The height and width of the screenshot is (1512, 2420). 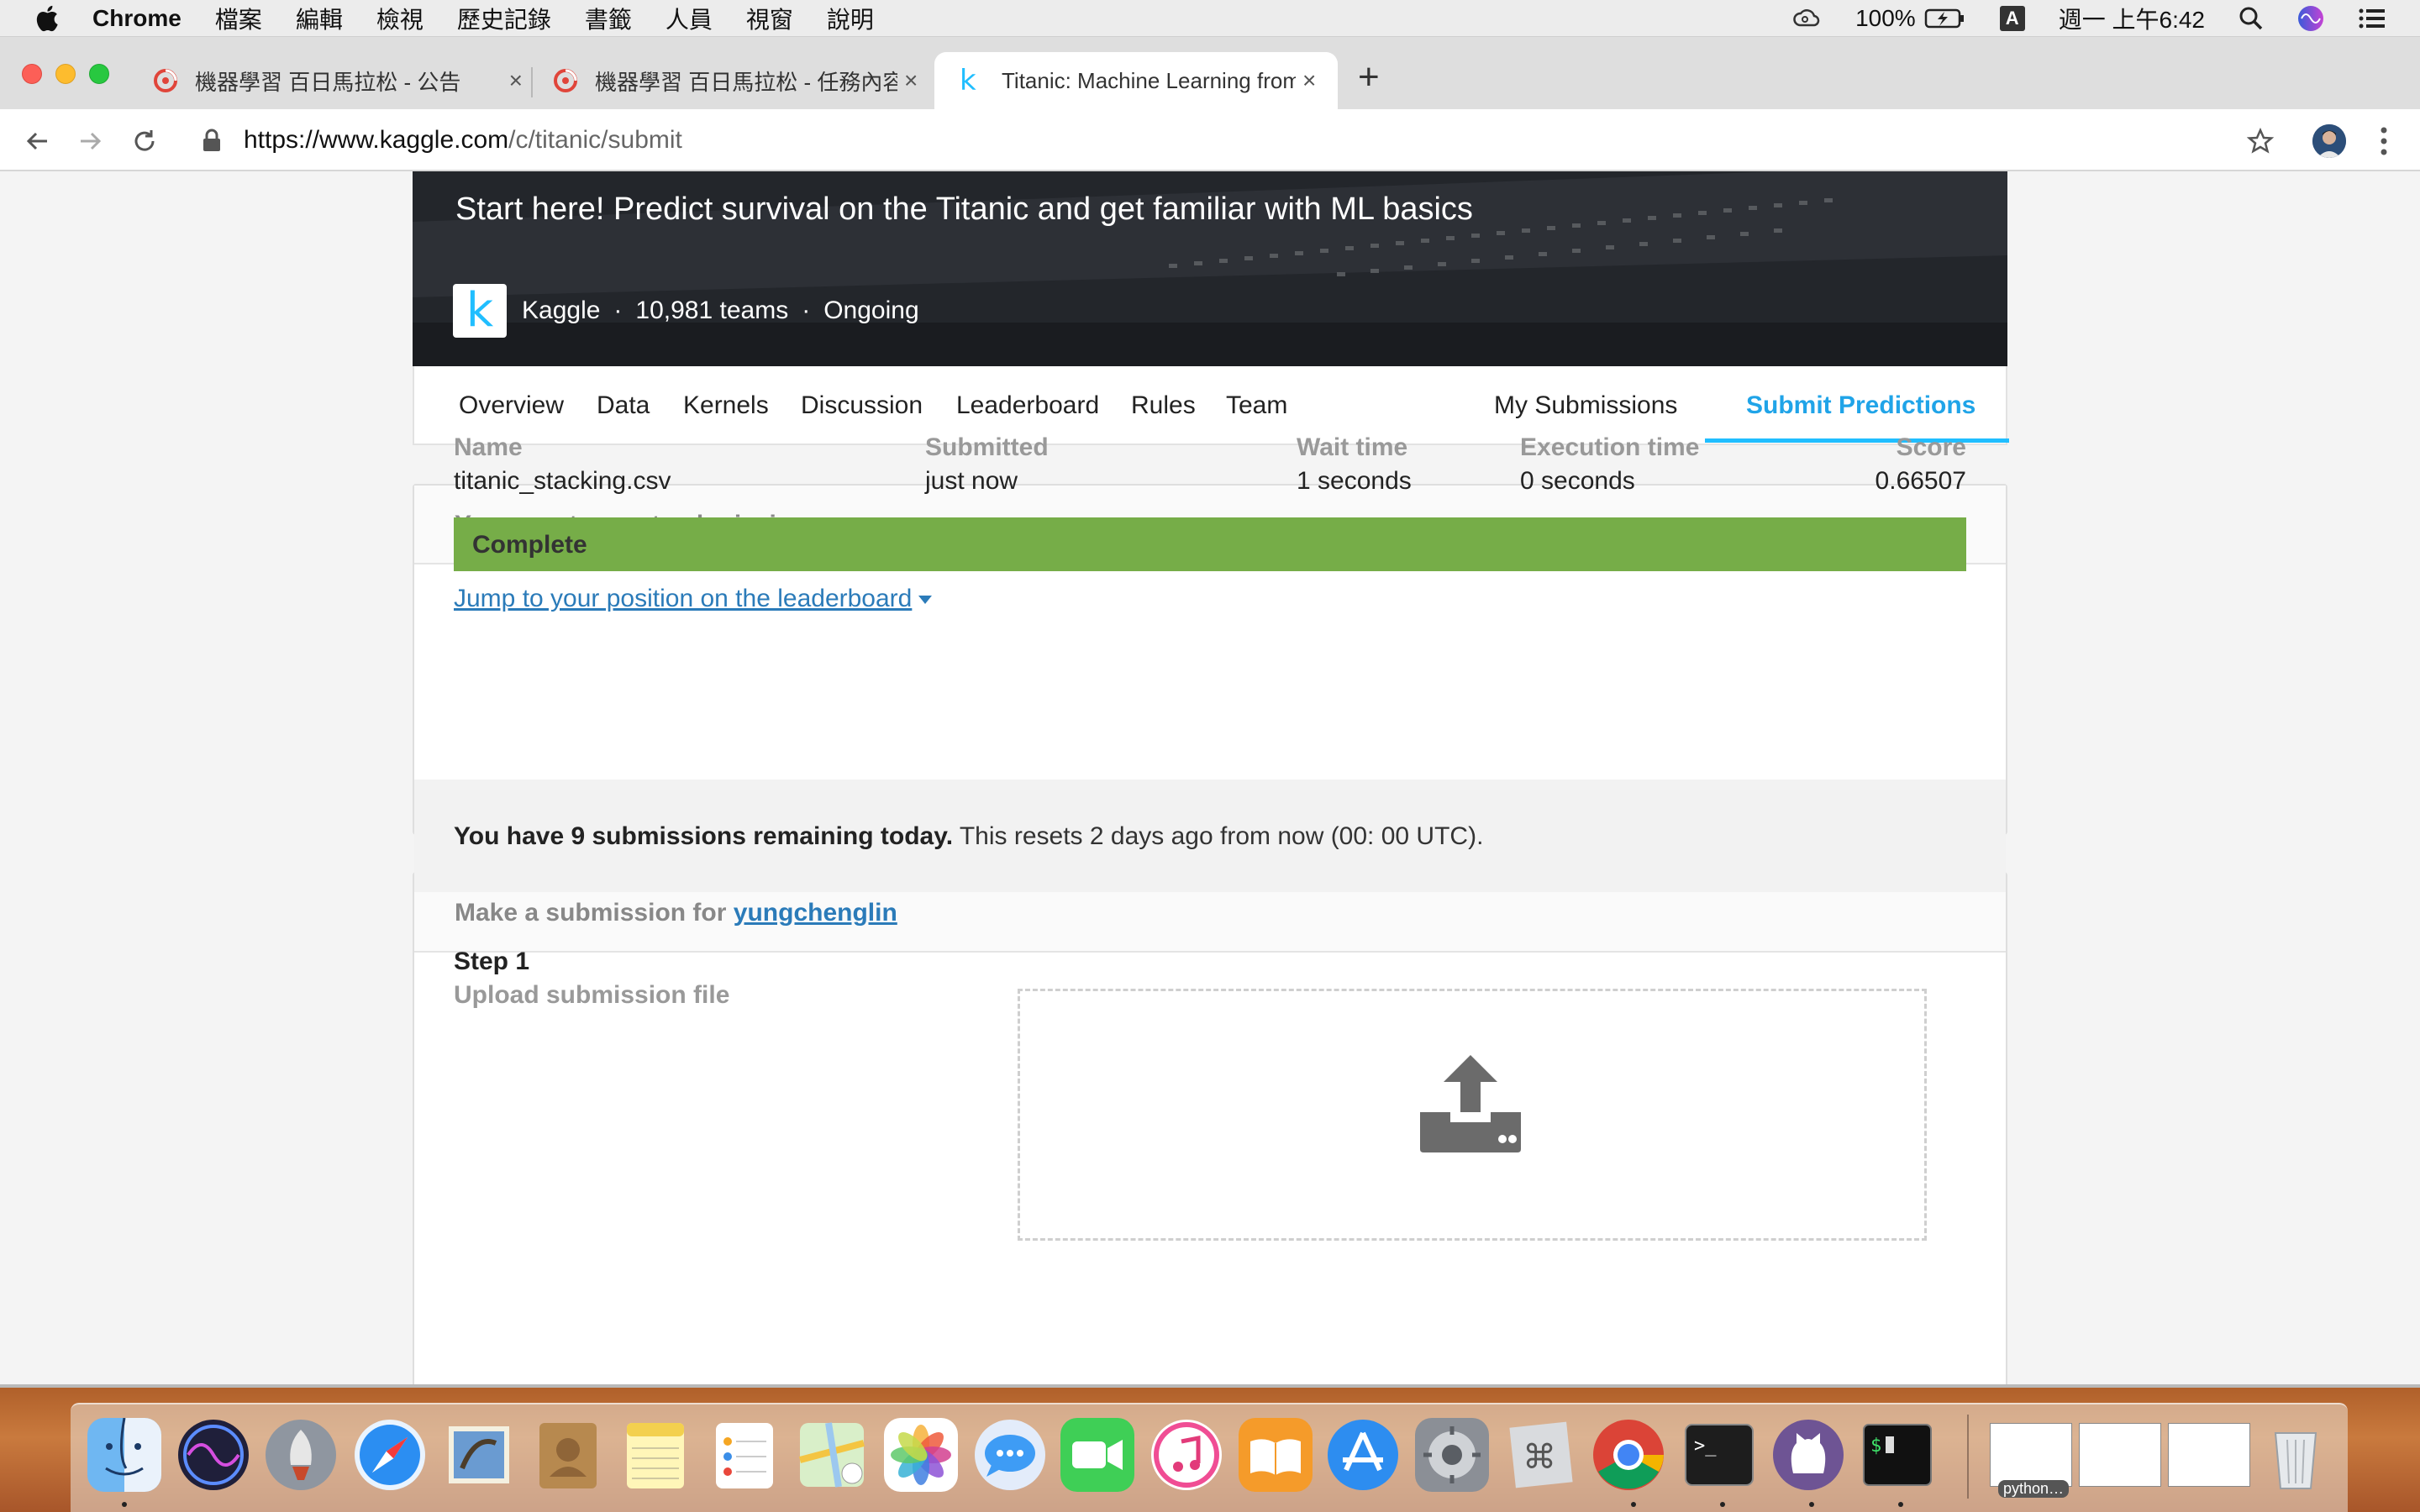 What do you see at coordinates (2372, 18) in the screenshot?
I see `notification-center-icon` at bounding box center [2372, 18].